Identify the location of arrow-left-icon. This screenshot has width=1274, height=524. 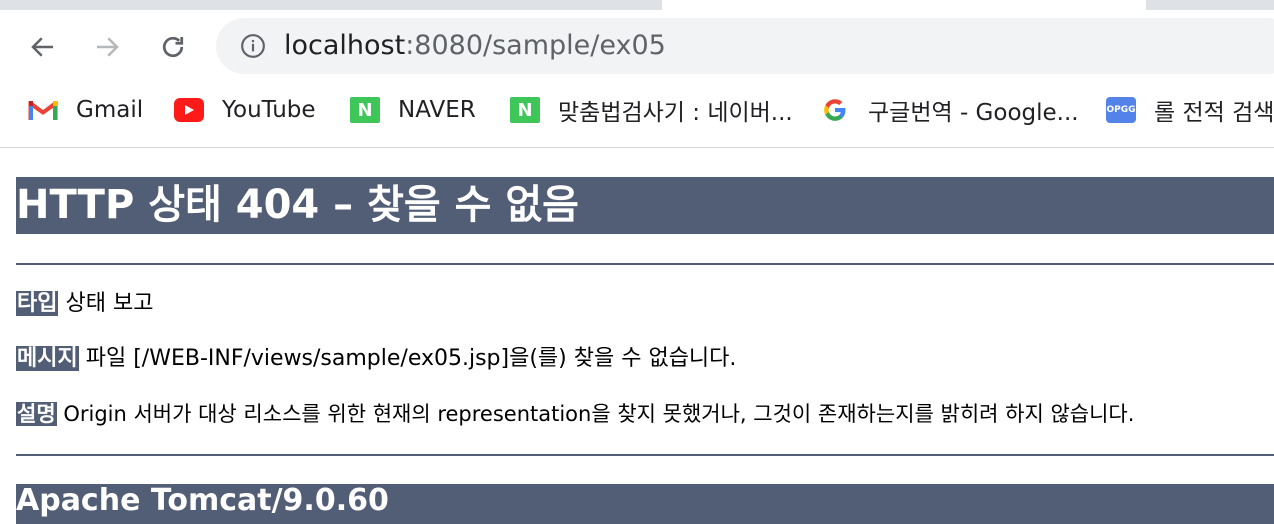
(42, 47).